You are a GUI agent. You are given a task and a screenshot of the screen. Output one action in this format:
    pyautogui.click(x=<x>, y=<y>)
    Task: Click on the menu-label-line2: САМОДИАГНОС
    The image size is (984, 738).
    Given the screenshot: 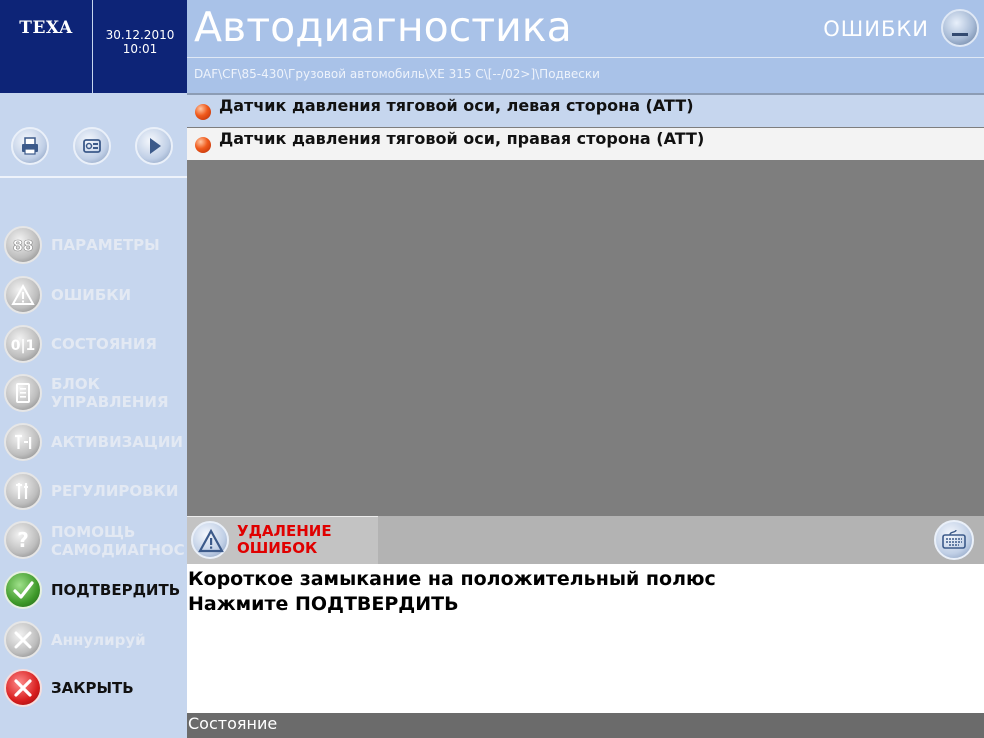 What is the action you would take?
    pyautogui.click(x=118, y=550)
    